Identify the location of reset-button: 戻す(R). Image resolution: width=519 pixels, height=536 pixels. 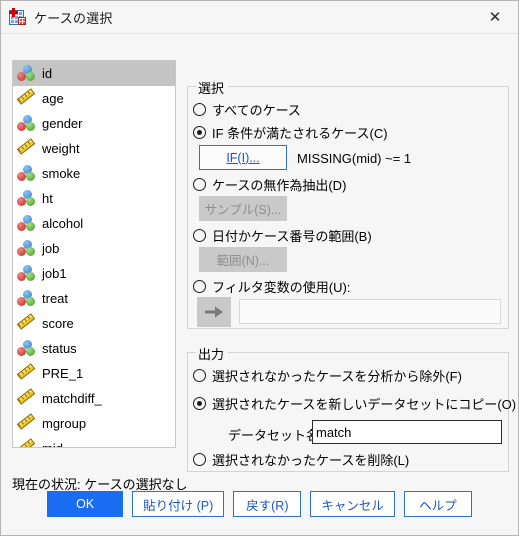
(267, 504).